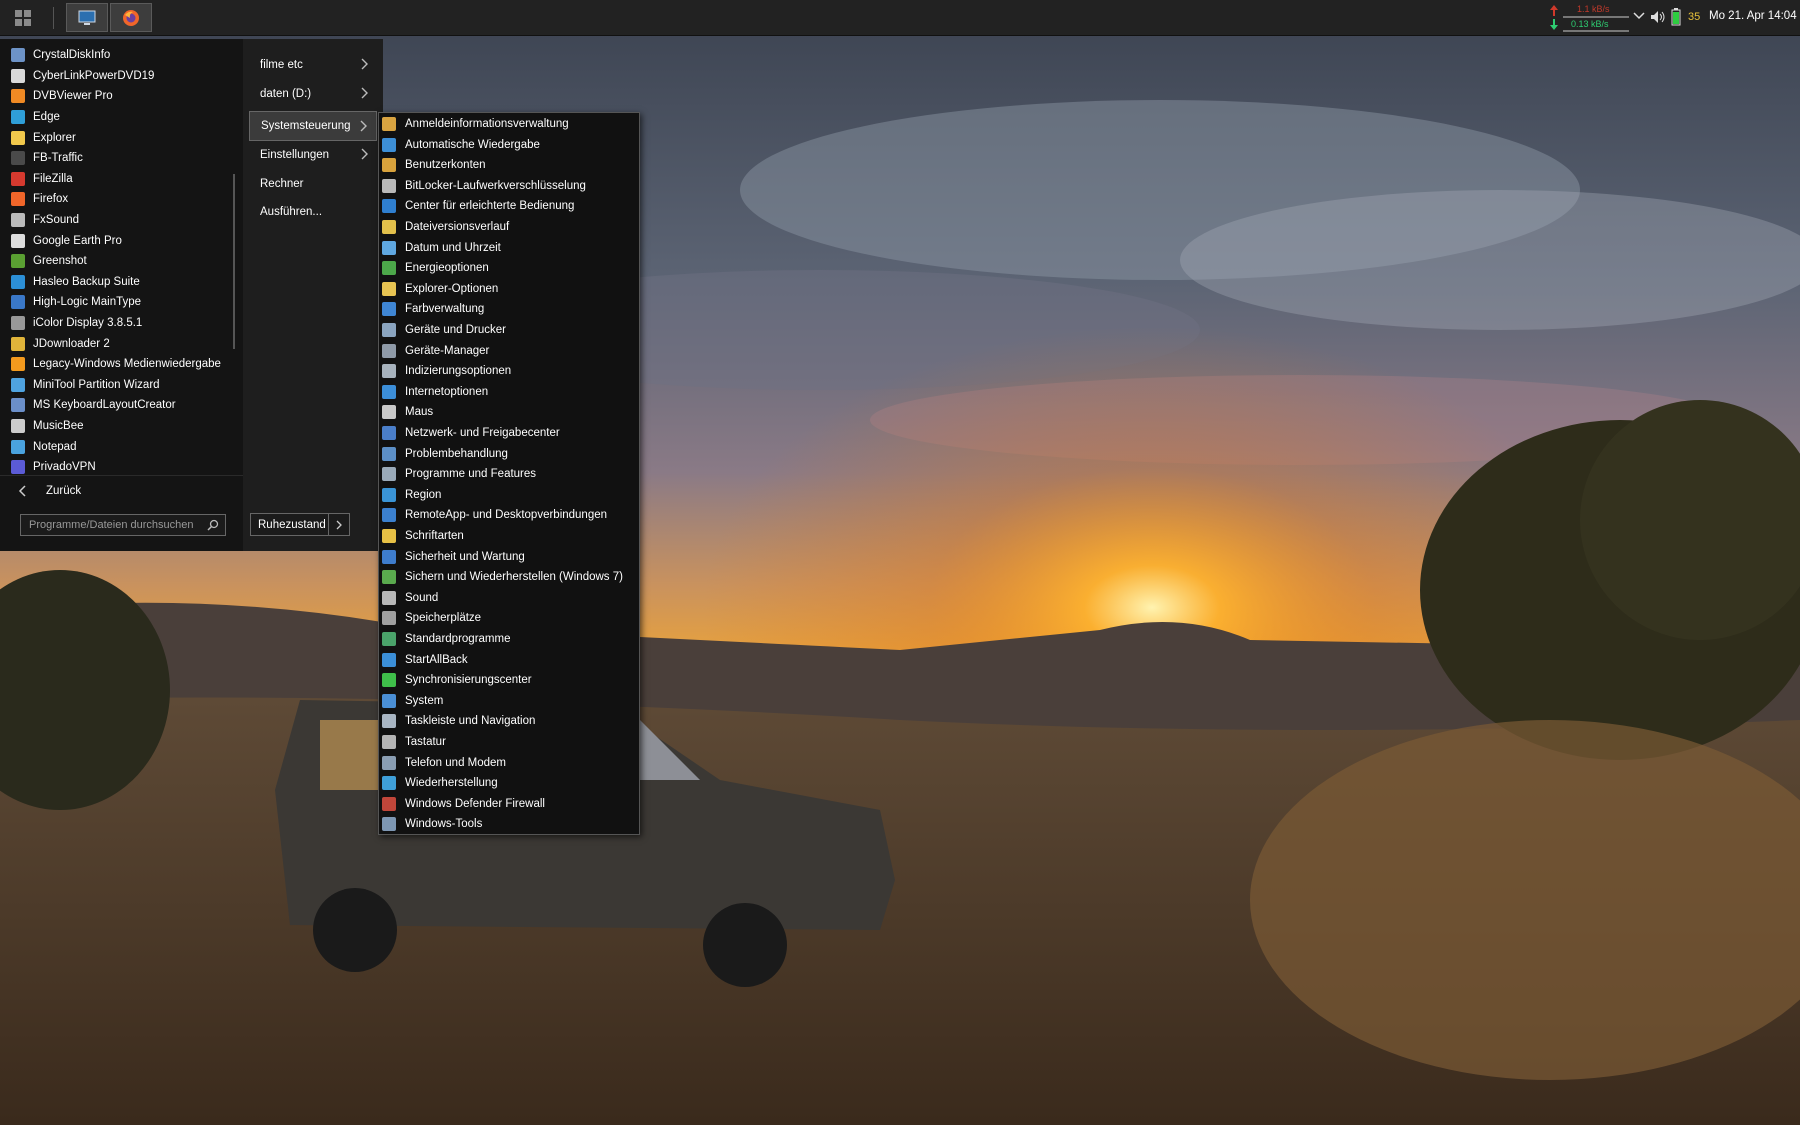 The width and height of the screenshot is (1800, 1125). What do you see at coordinates (313, 184) in the screenshot?
I see `menu-item-rechner: Rechner` at bounding box center [313, 184].